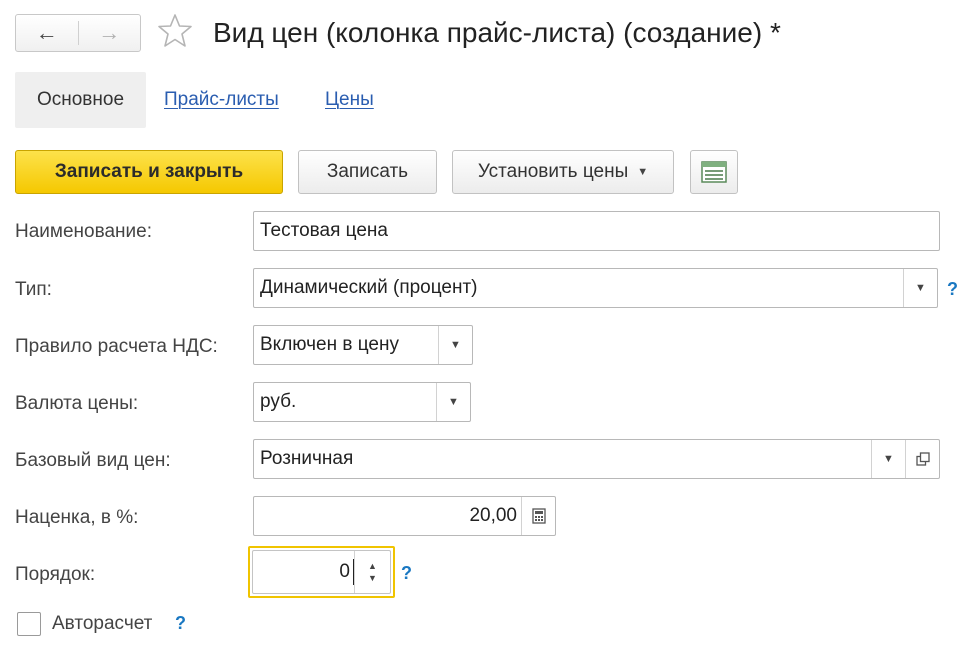 The image size is (980, 655). Describe the element at coordinates (329, 344) in the screenshot. I see `vat-value: Включен в цену` at that location.